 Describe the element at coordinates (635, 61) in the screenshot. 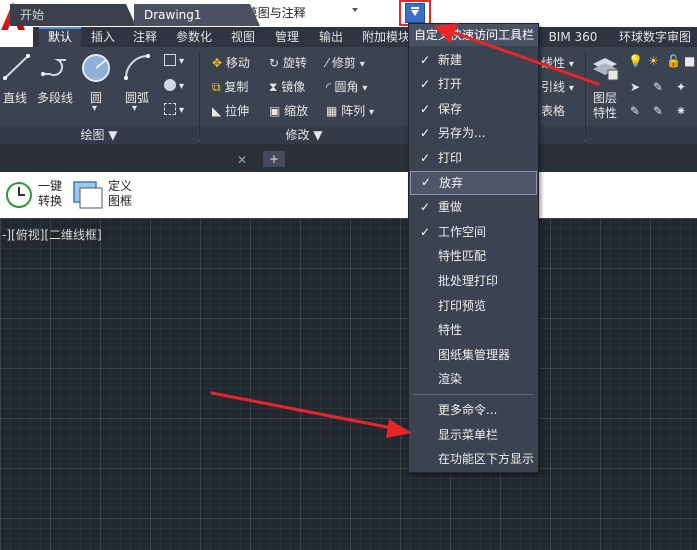

I see `lightbulb-icon: 💡` at that location.